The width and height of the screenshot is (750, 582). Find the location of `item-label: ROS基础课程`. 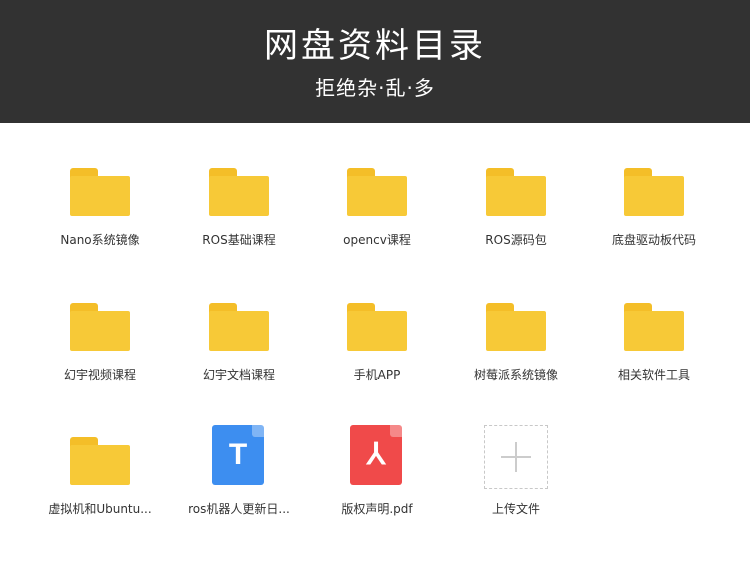

item-label: ROS基础课程 is located at coordinates (239, 240).